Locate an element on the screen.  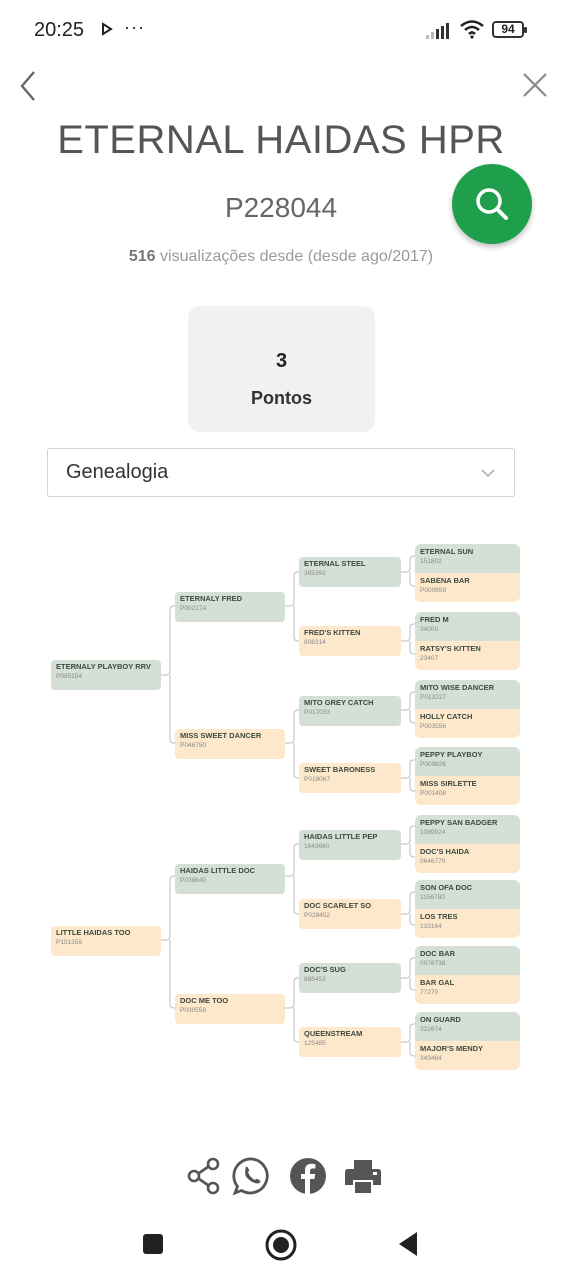
horse-name: HAIDAS LITTLE DOC is located at coordinates (217, 870).